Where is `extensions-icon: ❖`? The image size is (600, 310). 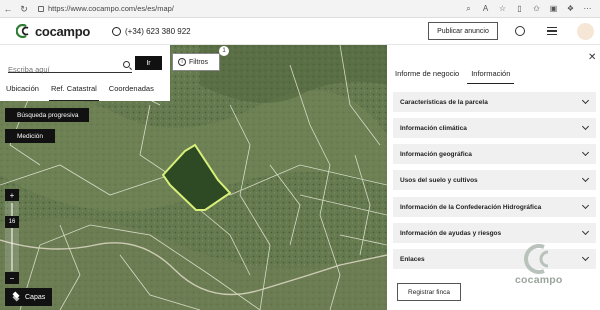
extensions-icon: ❖ is located at coordinates (570, 9).